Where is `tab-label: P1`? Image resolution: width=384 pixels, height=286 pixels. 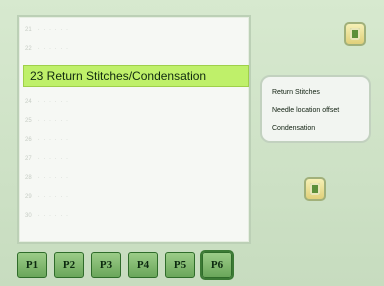 tab-label: P1 is located at coordinates (32, 265).